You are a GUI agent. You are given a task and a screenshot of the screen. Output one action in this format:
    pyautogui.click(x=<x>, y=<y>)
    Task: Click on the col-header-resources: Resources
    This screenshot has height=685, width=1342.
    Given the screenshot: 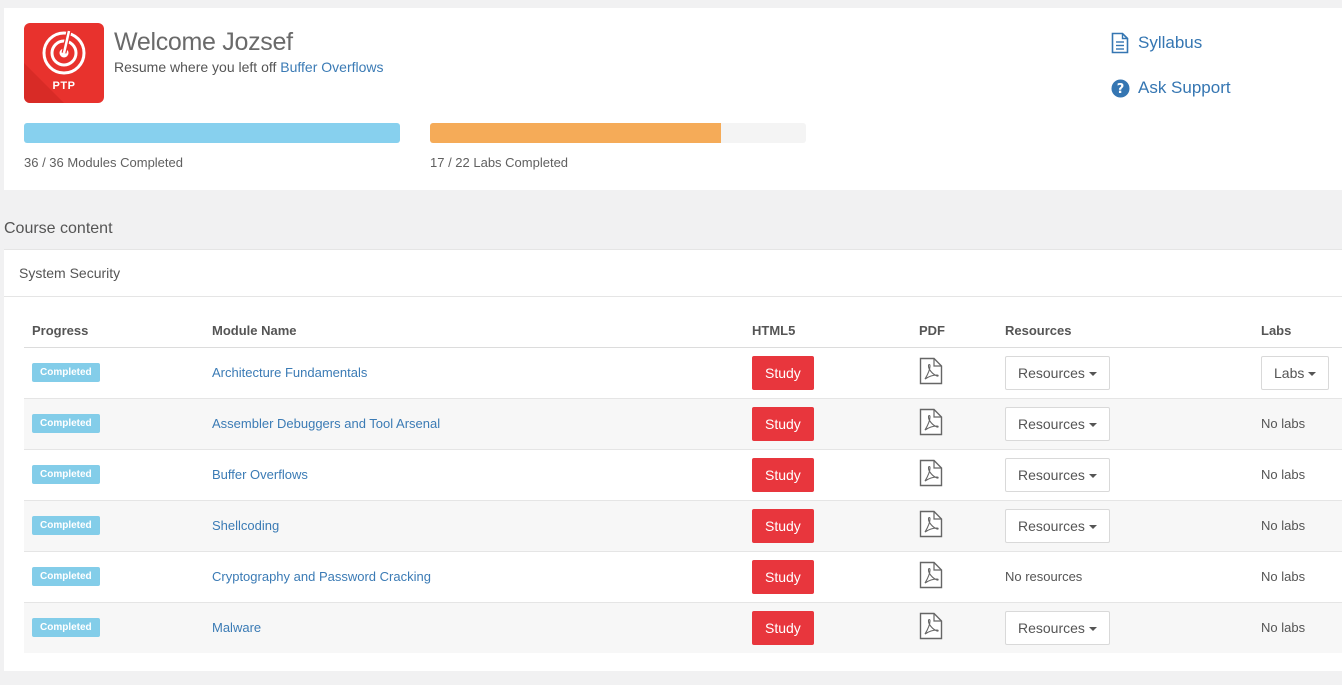 What is the action you would take?
    pyautogui.click(x=1133, y=331)
    